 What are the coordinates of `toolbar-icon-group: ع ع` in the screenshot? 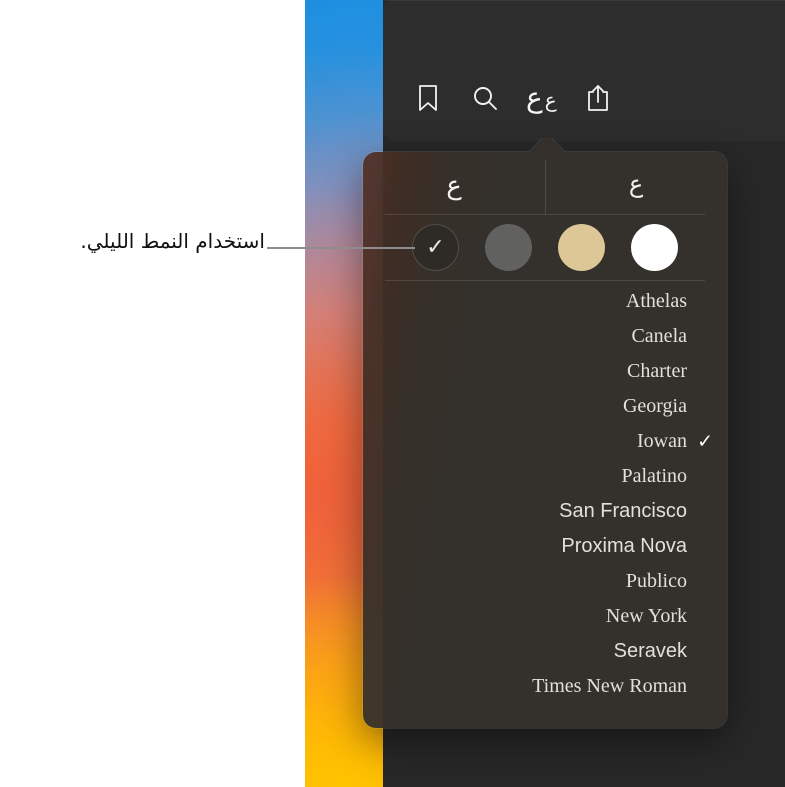 It's located at (513, 98).